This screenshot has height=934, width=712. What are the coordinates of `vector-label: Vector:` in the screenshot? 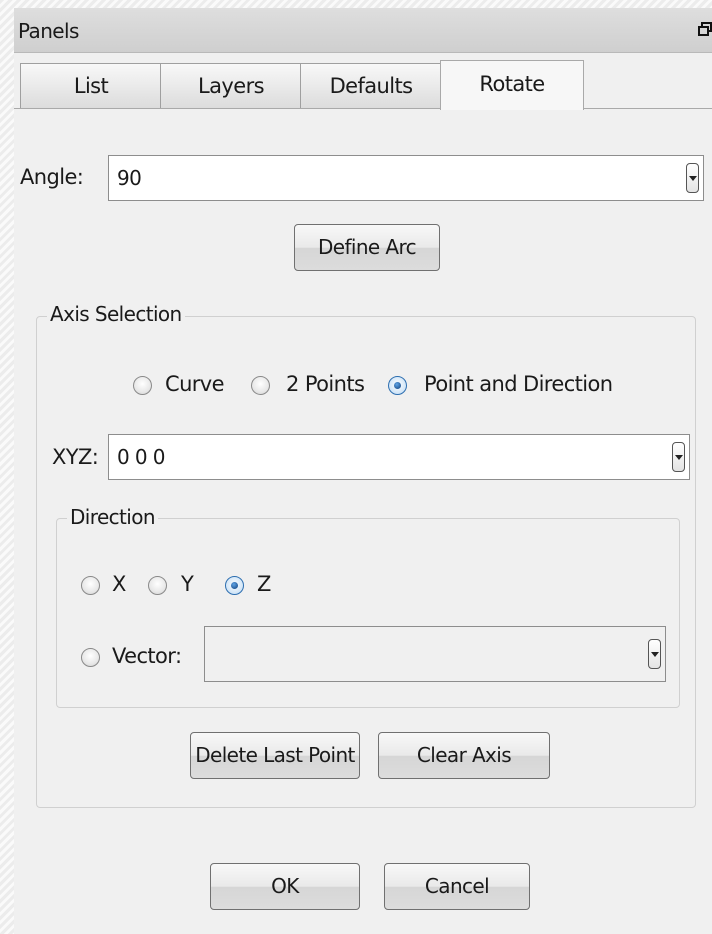 It's located at (147, 656).